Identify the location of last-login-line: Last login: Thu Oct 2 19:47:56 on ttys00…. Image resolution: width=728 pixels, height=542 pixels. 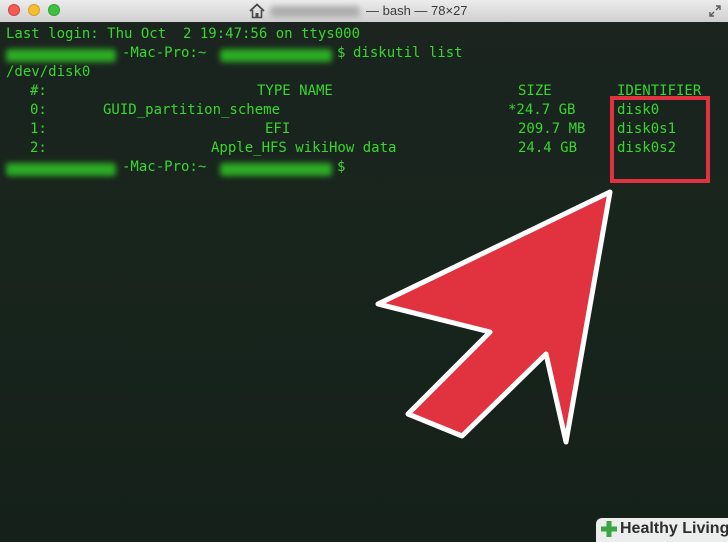
(183, 34).